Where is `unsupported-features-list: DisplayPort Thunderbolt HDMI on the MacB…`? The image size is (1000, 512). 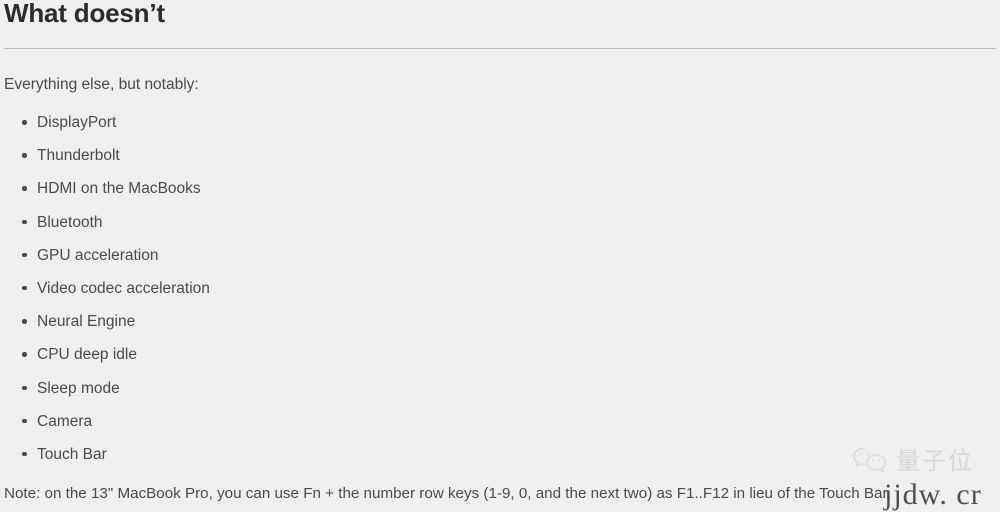 unsupported-features-list: DisplayPort Thunderbolt HDMI on the MacB… is located at coordinates (105, 294).